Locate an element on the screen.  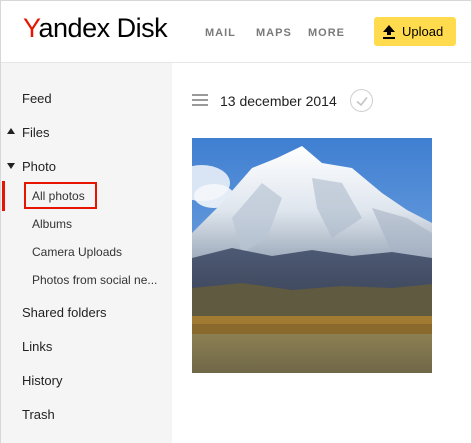
checkmark-icon is located at coordinates (362, 102).